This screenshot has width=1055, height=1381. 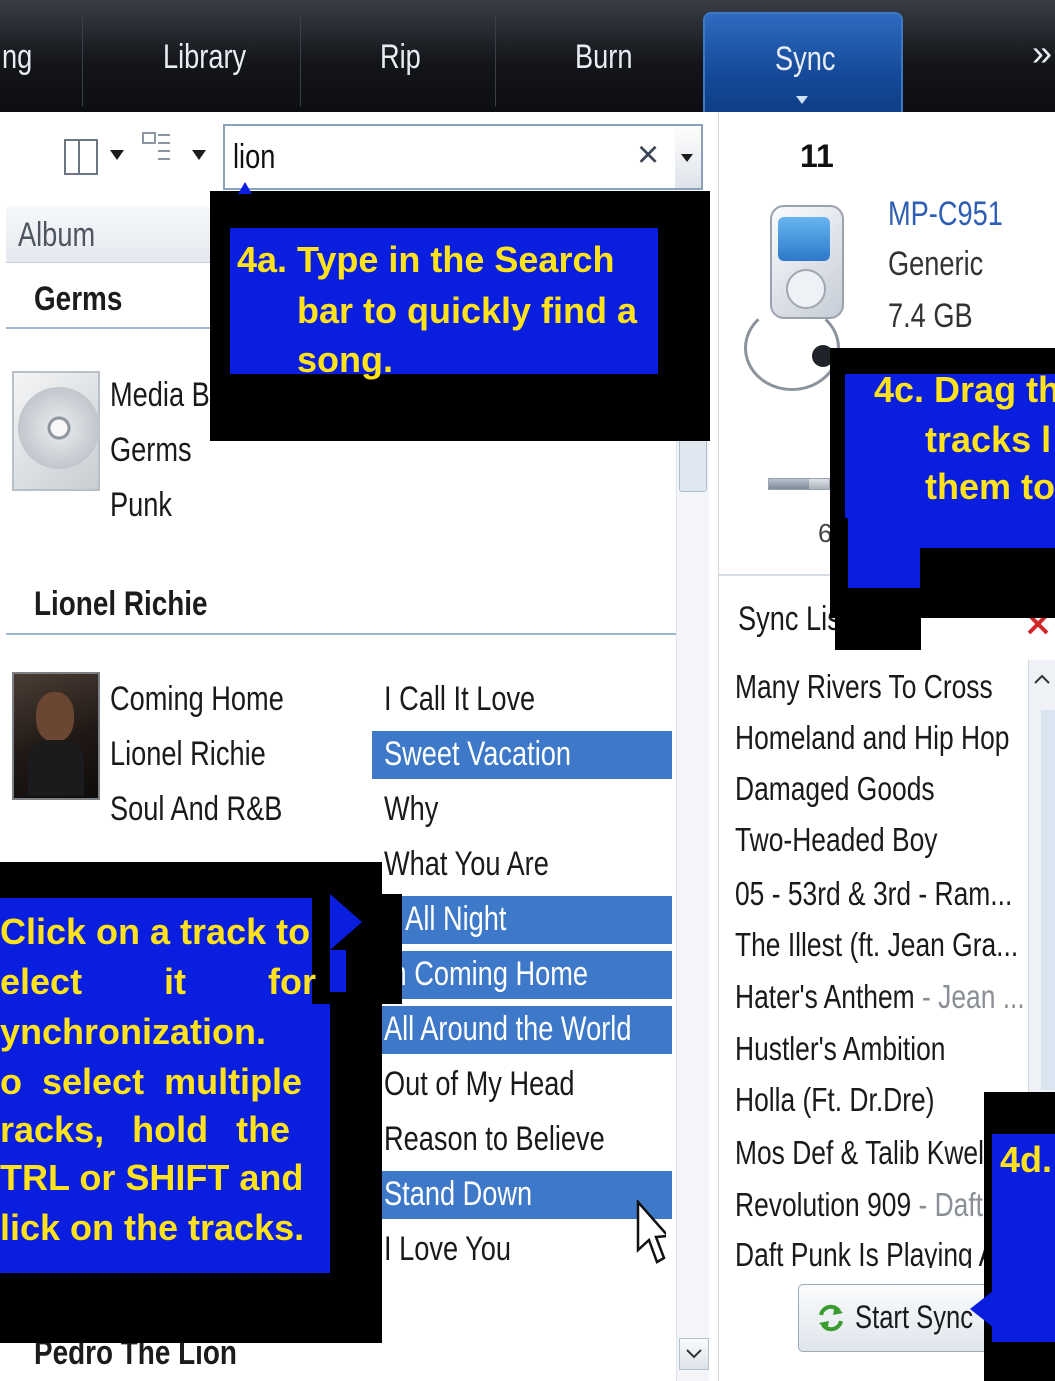 I want to click on callout-4b-line: elect it for, so click(x=158, y=981).